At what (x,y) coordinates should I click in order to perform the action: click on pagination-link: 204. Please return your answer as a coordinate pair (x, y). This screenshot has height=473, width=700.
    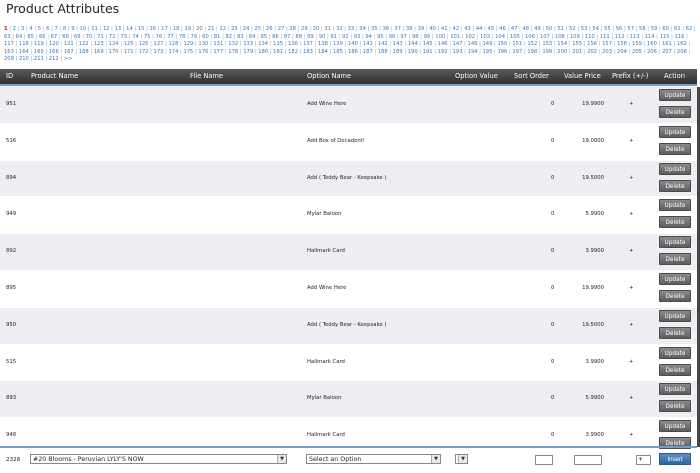
    Looking at the image, I should click on (622, 52).